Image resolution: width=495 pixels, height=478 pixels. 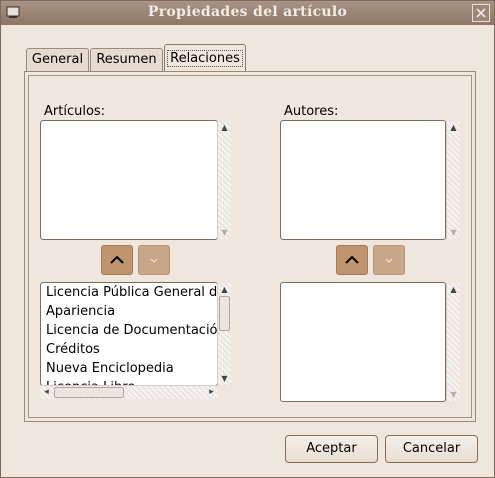 I want to click on tab-relaciones: Relaciones, so click(x=205, y=58).